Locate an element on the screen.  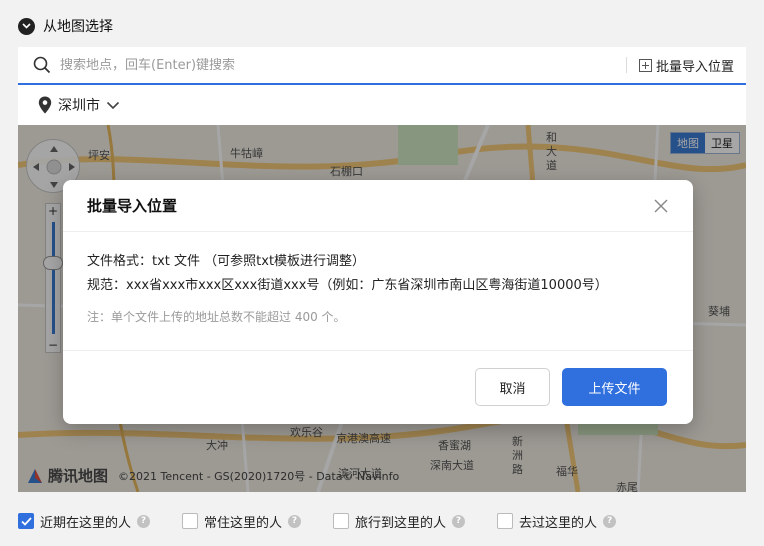
filter-traveled: 旅行到这里的人 ? is located at coordinates (399, 521).